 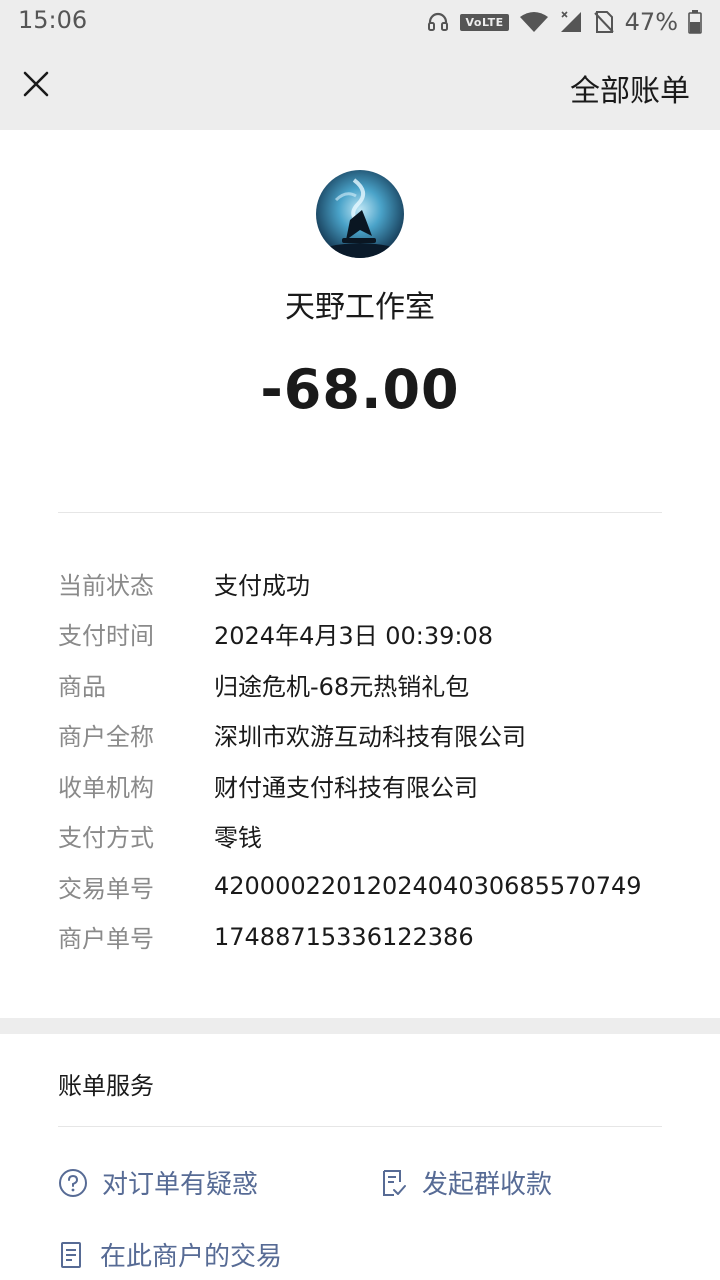 I want to click on detail-row-product: 商品 归途危机-68元热销礼包, so click(x=368, y=684).